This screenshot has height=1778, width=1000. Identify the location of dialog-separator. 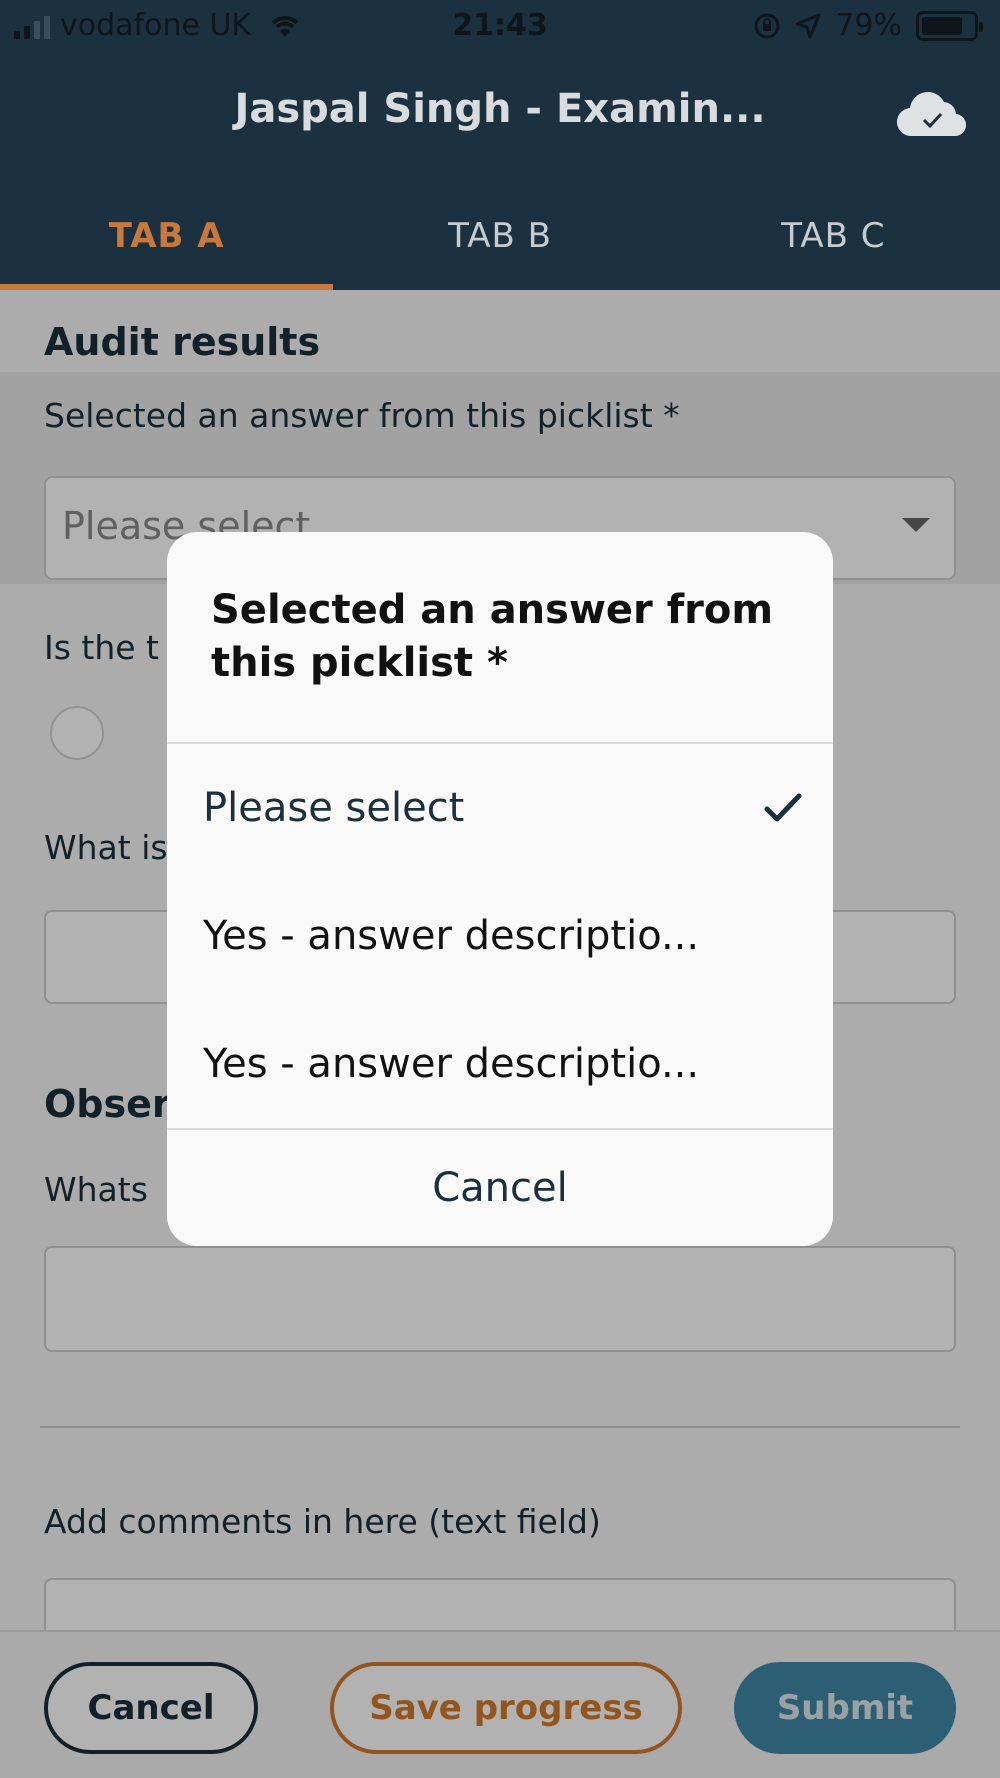
(500, 743).